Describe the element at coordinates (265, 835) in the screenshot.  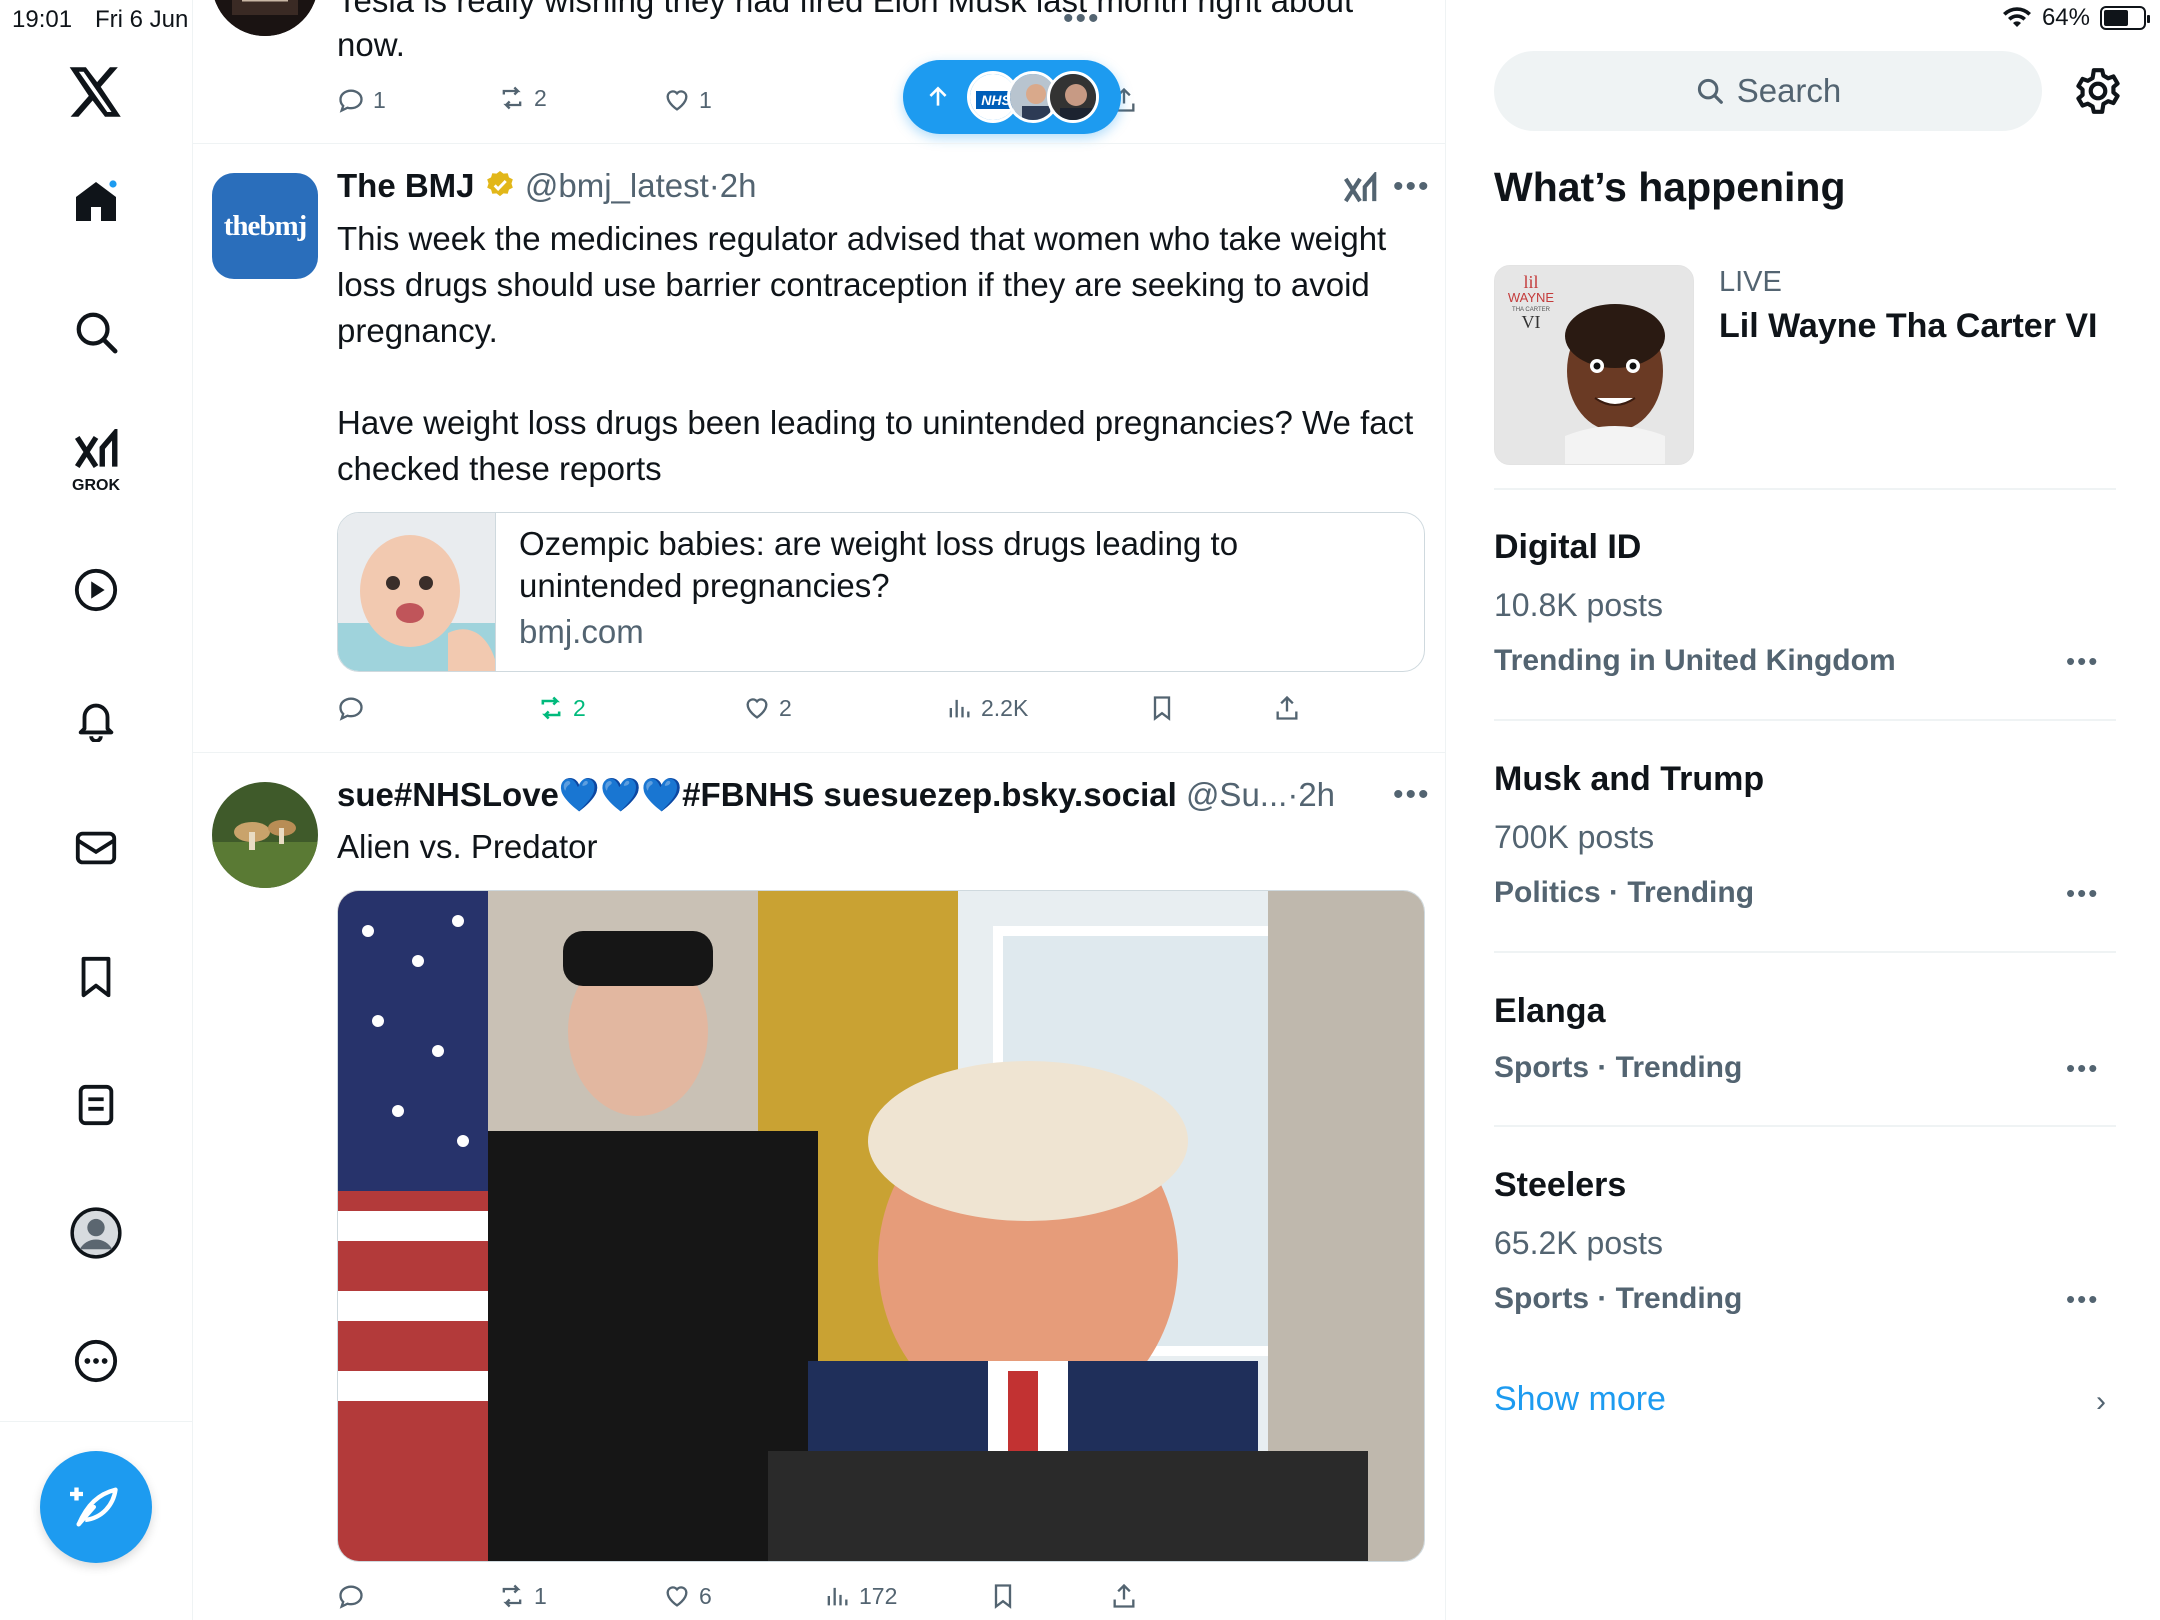
I see `tweet2-avatar` at that location.